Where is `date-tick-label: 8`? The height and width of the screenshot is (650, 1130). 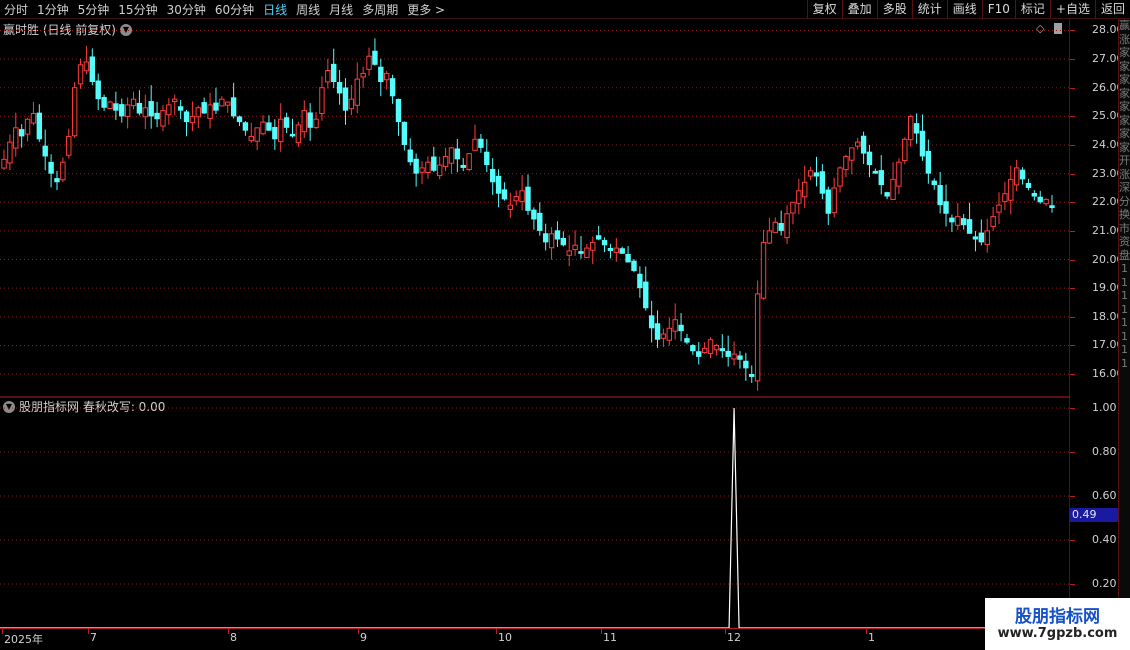 date-tick-label: 8 is located at coordinates (233, 637).